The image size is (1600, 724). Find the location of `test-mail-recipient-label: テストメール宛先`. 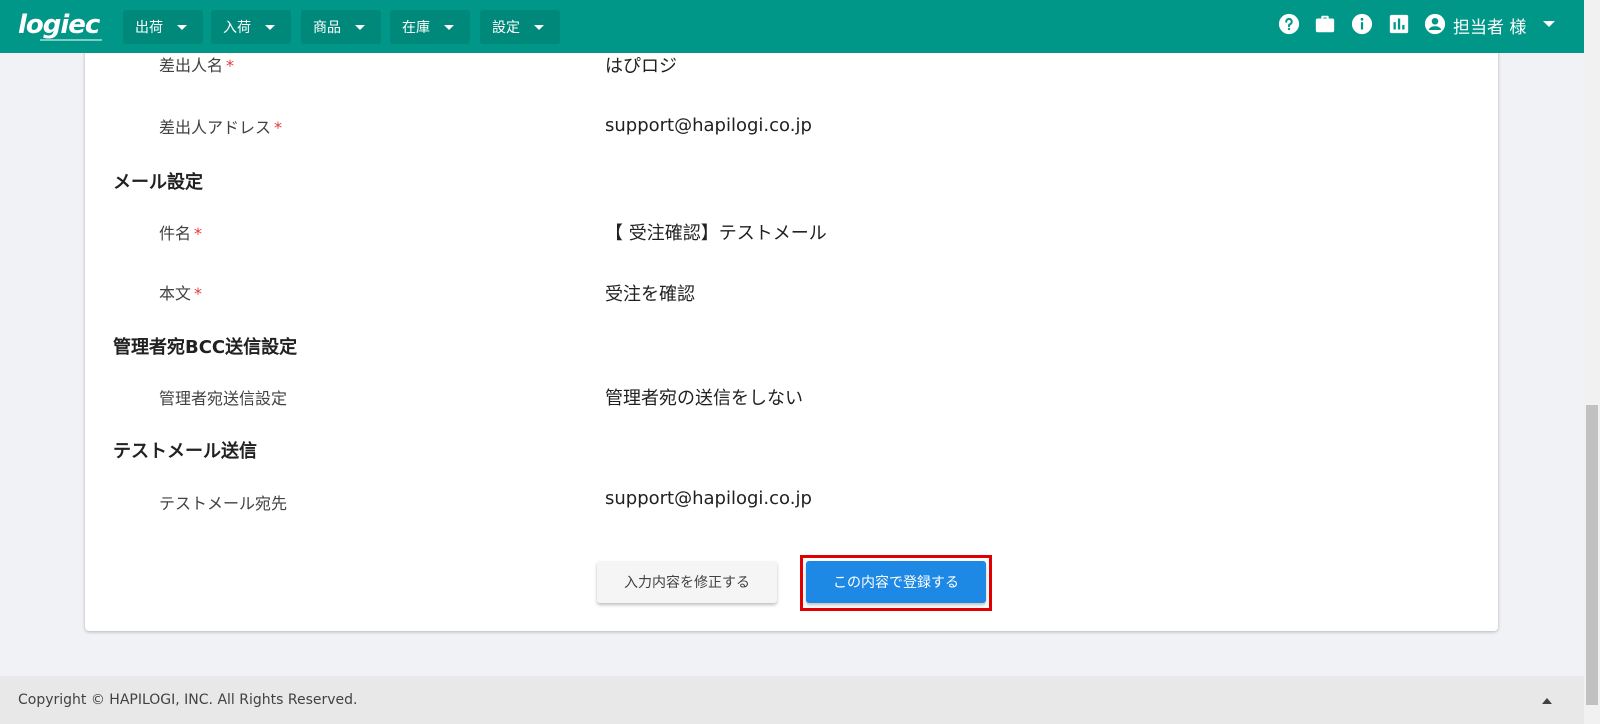

test-mail-recipient-label: テストメール宛先 is located at coordinates (223, 503).